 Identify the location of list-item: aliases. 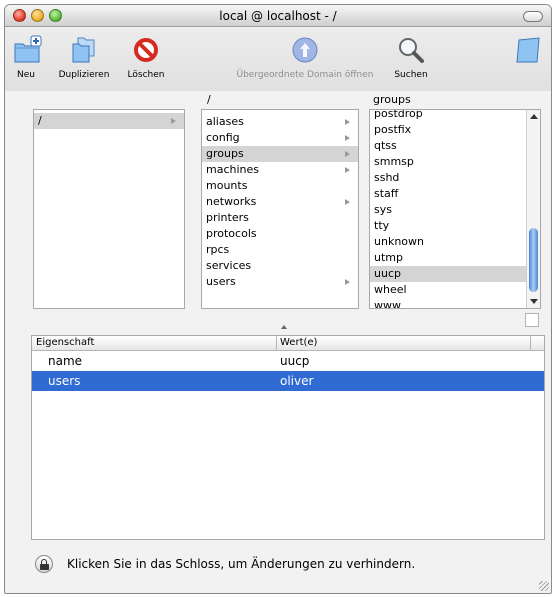
(280, 122).